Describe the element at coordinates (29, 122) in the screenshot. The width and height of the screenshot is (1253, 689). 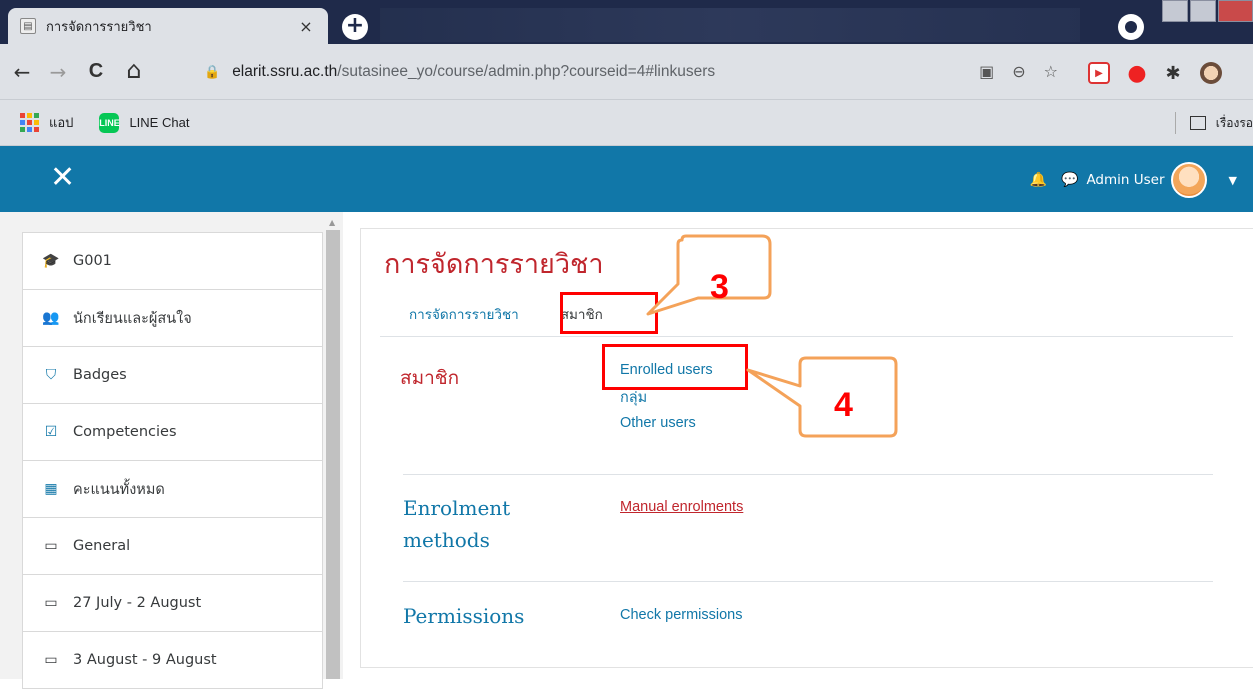
I see `apps-icon` at that location.